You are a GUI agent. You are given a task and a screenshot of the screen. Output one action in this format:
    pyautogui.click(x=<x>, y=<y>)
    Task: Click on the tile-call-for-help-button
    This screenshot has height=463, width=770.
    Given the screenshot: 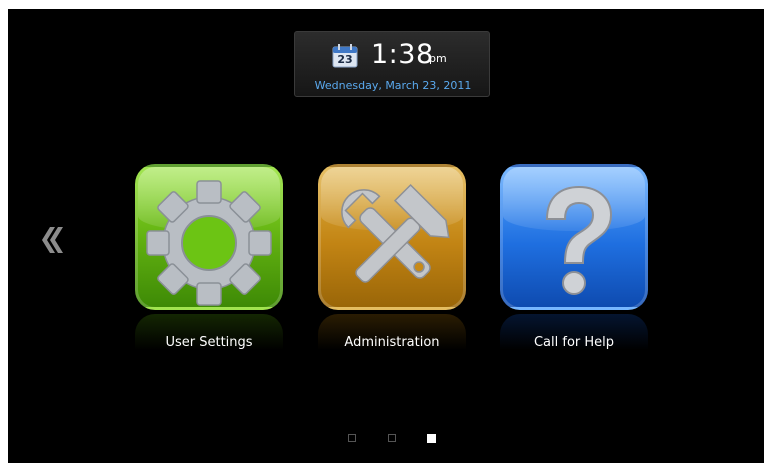 What is the action you would take?
    pyautogui.click(x=574, y=237)
    